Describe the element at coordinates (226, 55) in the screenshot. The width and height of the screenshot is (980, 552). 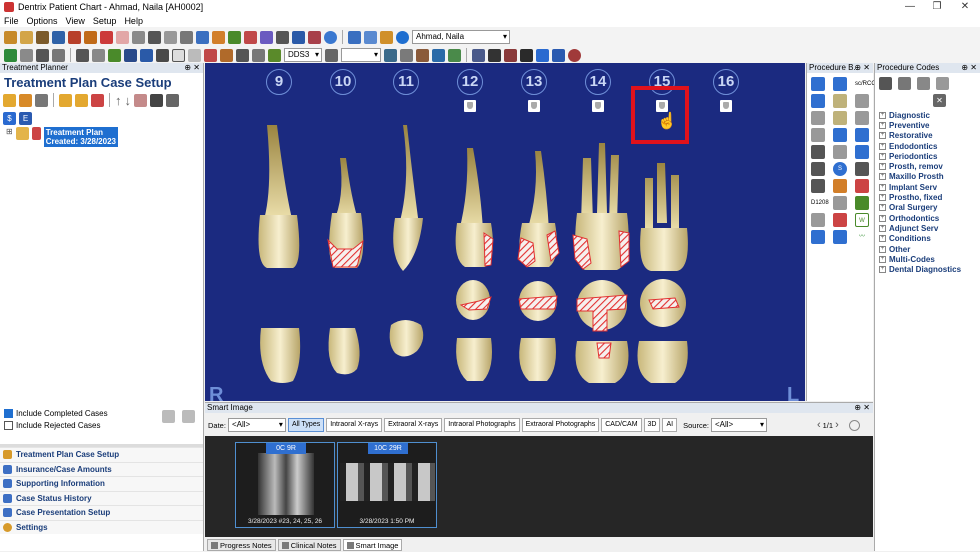
I see `wrench-icon` at that location.